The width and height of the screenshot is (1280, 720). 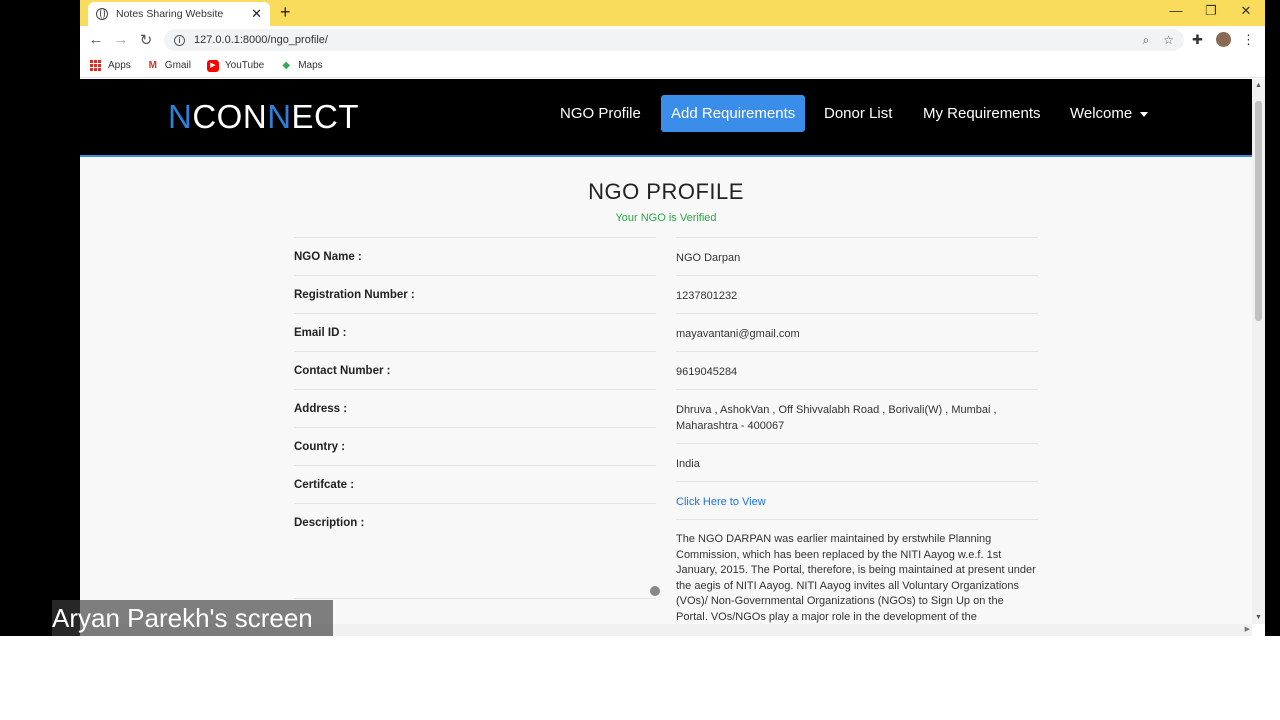 What do you see at coordinates (310, 65) in the screenshot?
I see `bookmark-label: Maps` at bounding box center [310, 65].